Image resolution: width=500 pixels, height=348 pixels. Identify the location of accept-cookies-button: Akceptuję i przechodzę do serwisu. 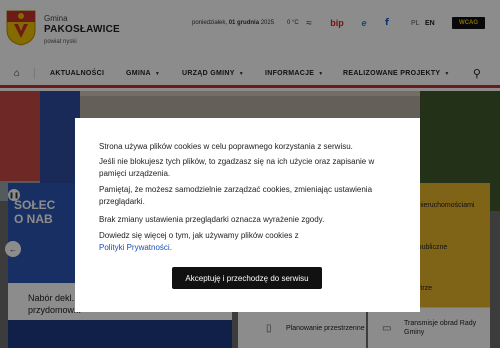
(247, 278).